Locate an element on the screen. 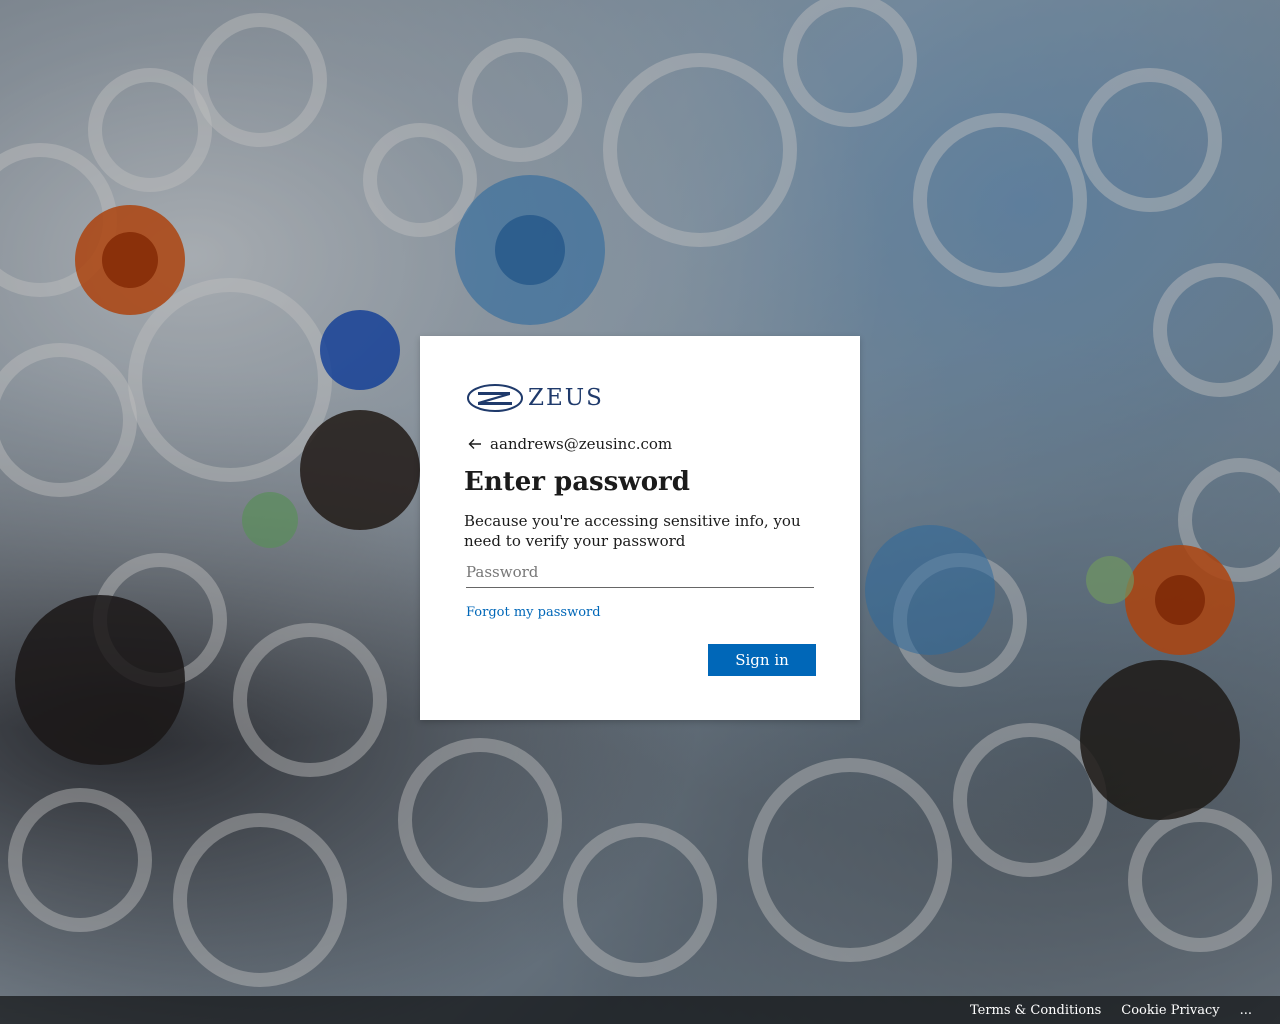  terms-link: Terms & Conditions is located at coordinates (1035, 1010).